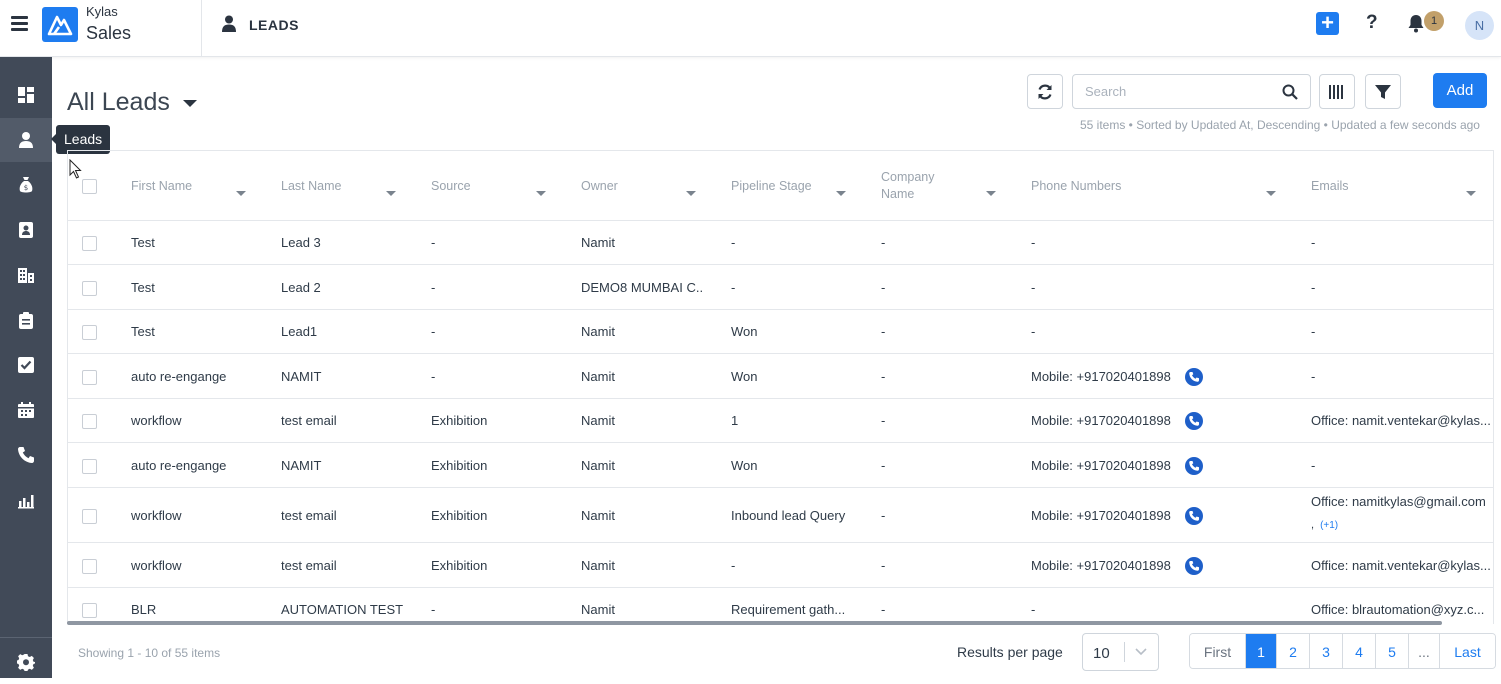  What do you see at coordinates (1293, 651) in the screenshot?
I see `page-2-button: 2` at bounding box center [1293, 651].